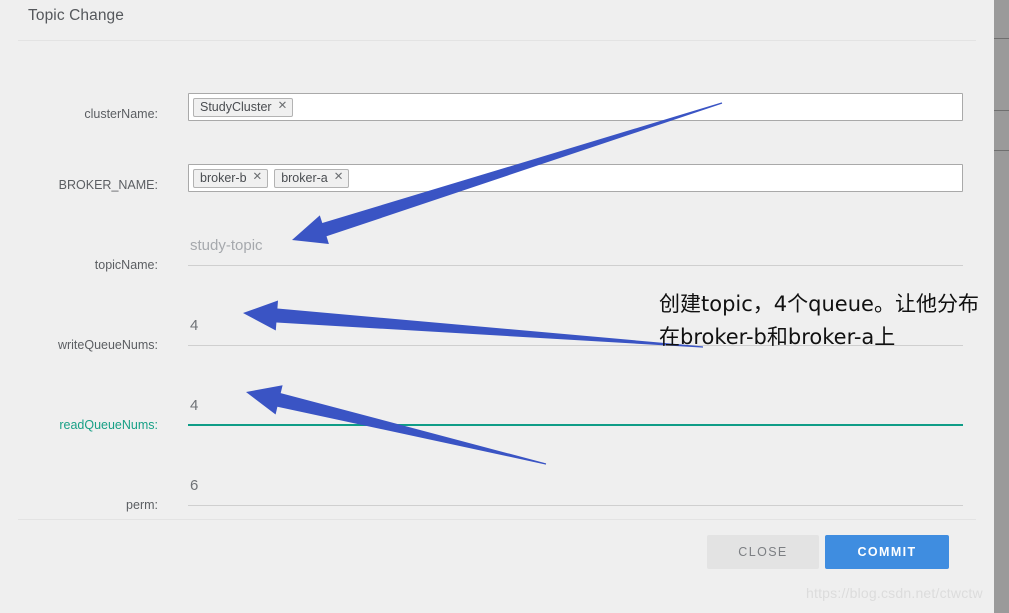 The height and width of the screenshot is (613, 1009). What do you see at coordinates (1001, 306) in the screenshot?
I see `right-side-rail` at bounding box center [1001, 306].